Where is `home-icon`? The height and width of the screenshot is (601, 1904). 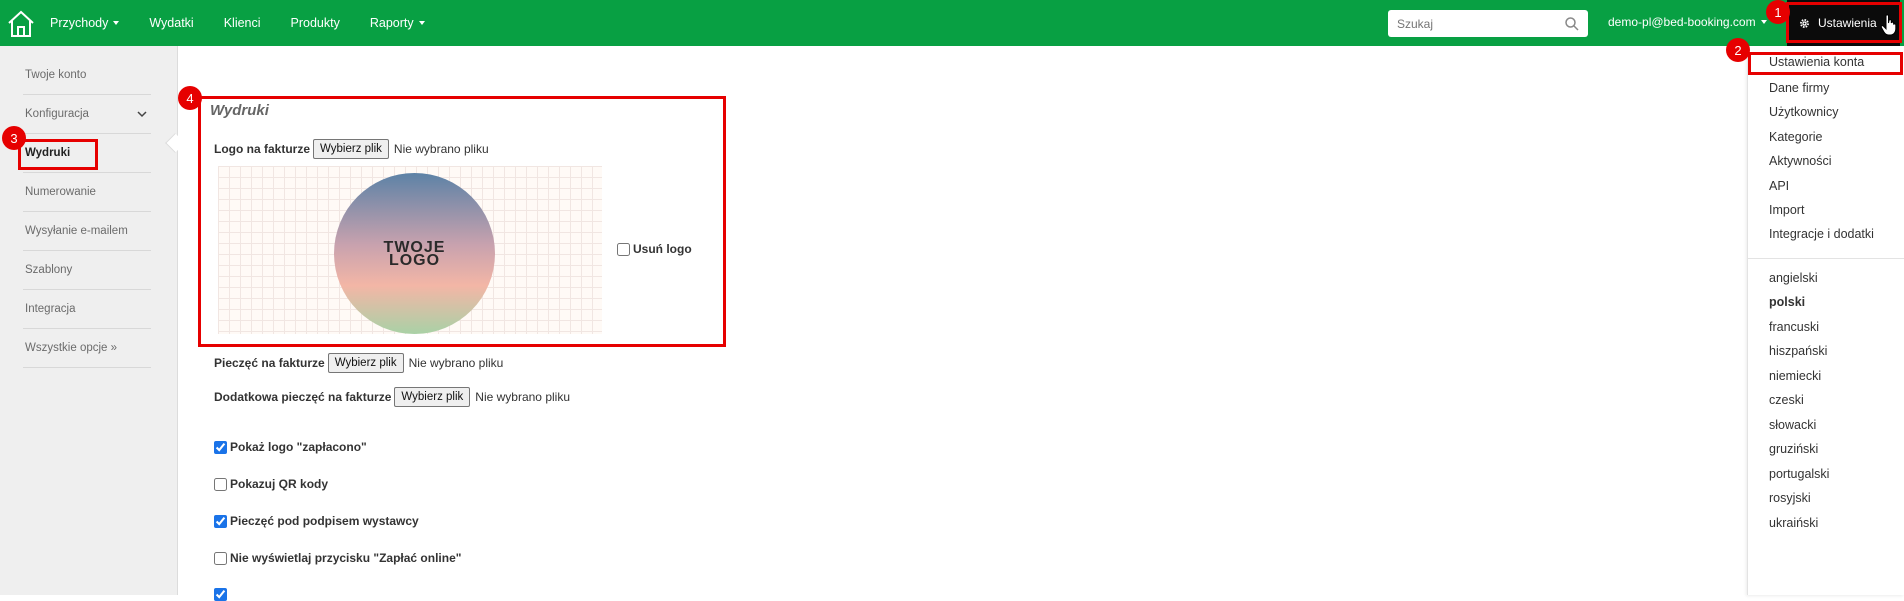 home-icon is located at coordinates (21, 24).